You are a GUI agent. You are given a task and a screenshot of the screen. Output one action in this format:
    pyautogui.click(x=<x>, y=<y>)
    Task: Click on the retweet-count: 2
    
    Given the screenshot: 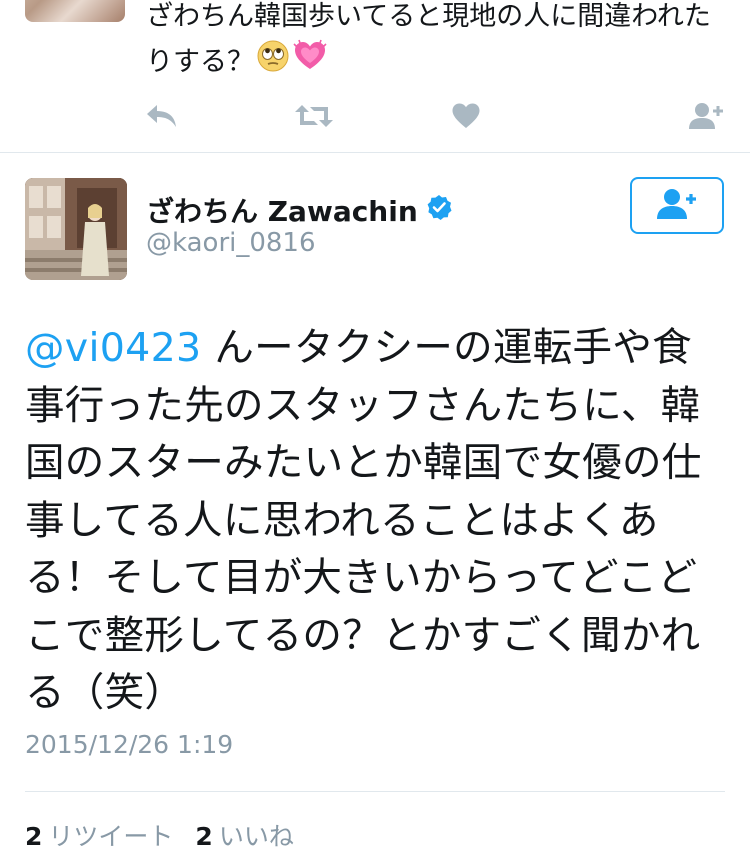 What is the action you would take?
    pyautogui.click(x=33, y=836)
    